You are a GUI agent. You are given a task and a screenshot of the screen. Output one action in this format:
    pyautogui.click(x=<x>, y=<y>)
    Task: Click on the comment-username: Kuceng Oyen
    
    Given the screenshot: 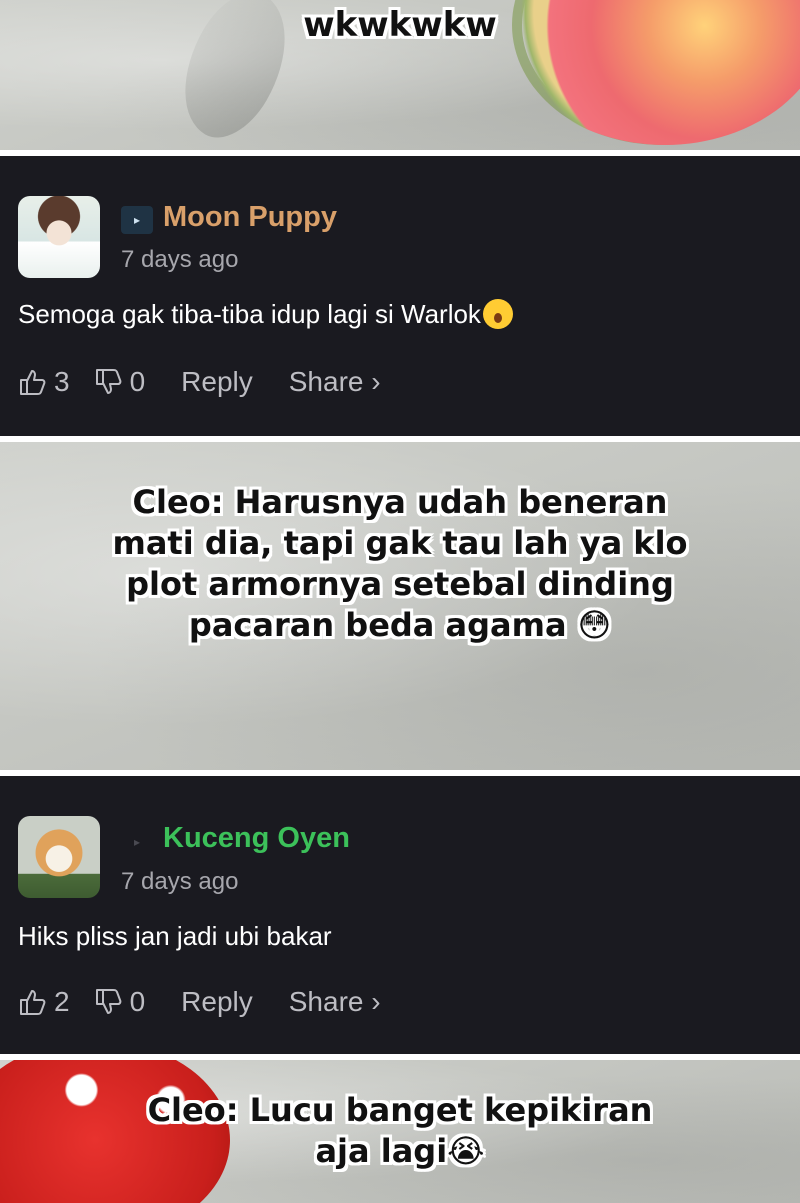 What is the action you would take?
    pyautogui.click(x=256, y=838)
    